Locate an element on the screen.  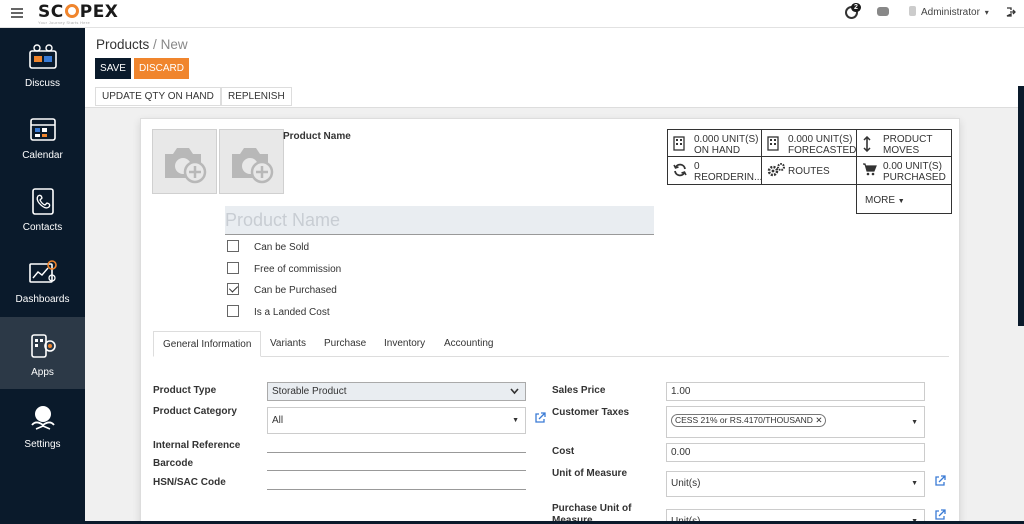
chevron-down-icon is located at coordinates (514, 391).